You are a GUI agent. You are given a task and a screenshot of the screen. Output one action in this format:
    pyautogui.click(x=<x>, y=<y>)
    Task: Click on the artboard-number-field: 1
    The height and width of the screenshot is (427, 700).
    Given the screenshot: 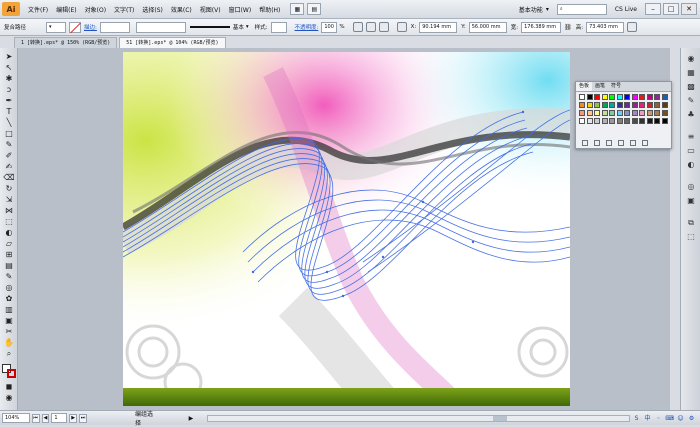 What is the action you would take?
    pyautogui.click(x=59, y=418)
    